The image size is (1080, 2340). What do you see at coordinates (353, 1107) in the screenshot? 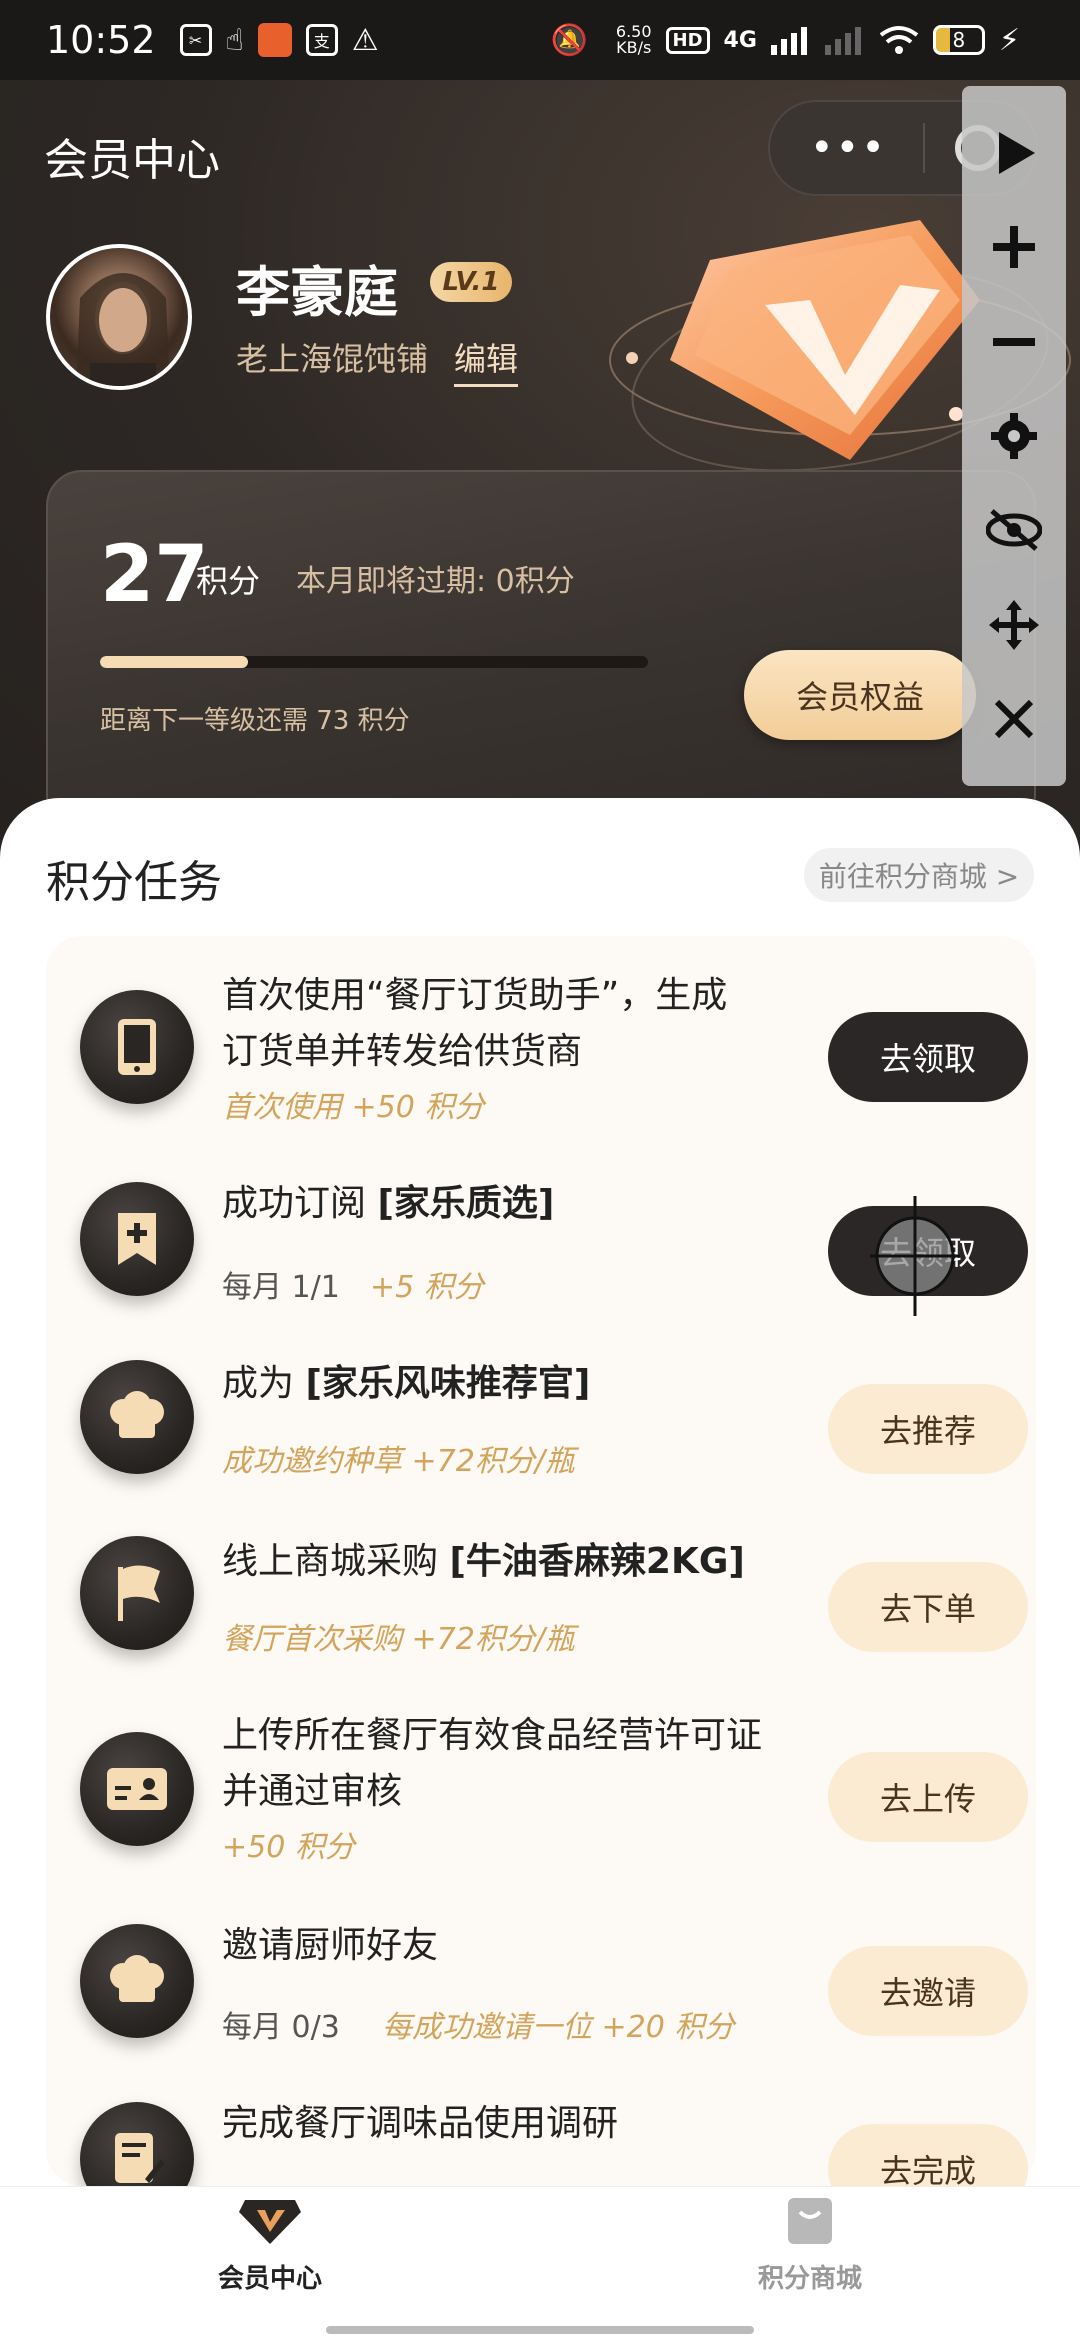
I see `task-reward: 首次使用 +50 积分` at bounding box center [353, 1107].